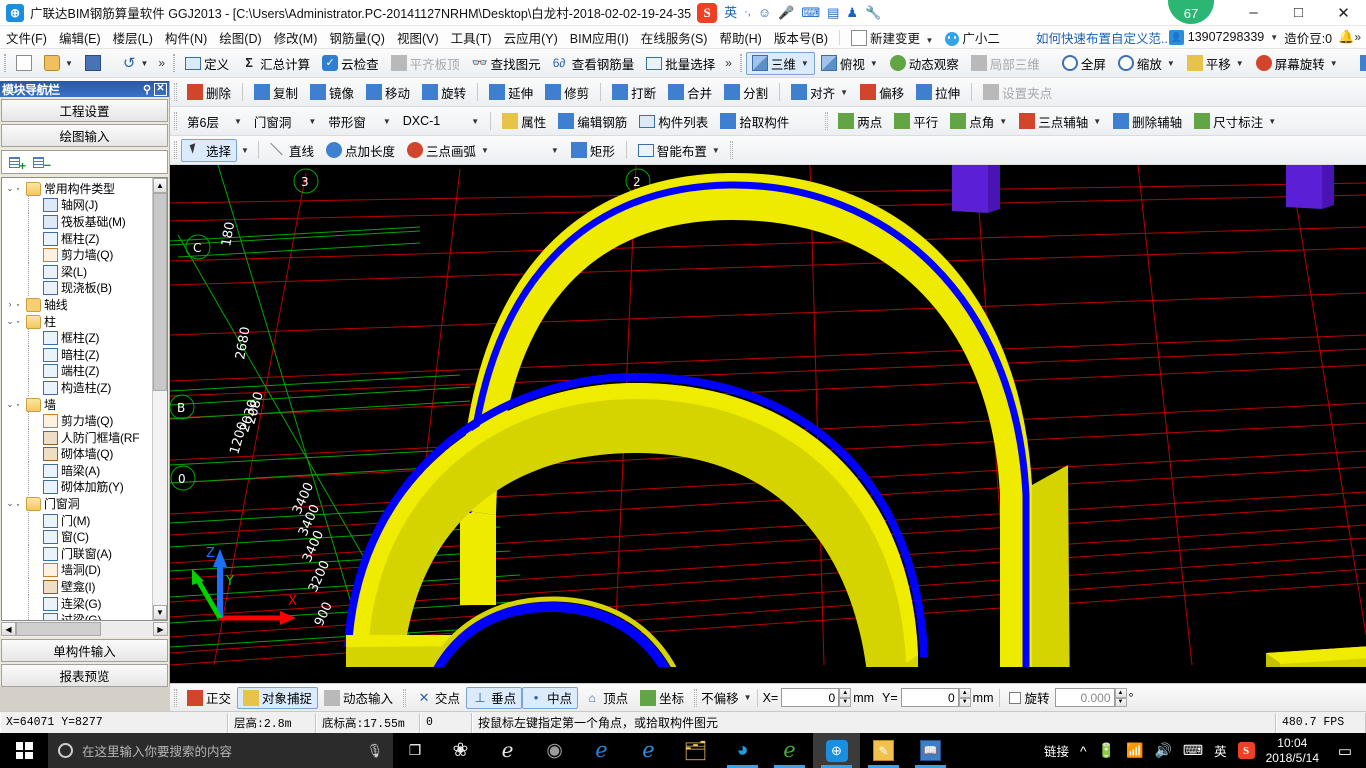 Image resolution: width=1366 pixels, height=768 pixels. I want to click on mirror-button: 镜像, so click(332, 92).